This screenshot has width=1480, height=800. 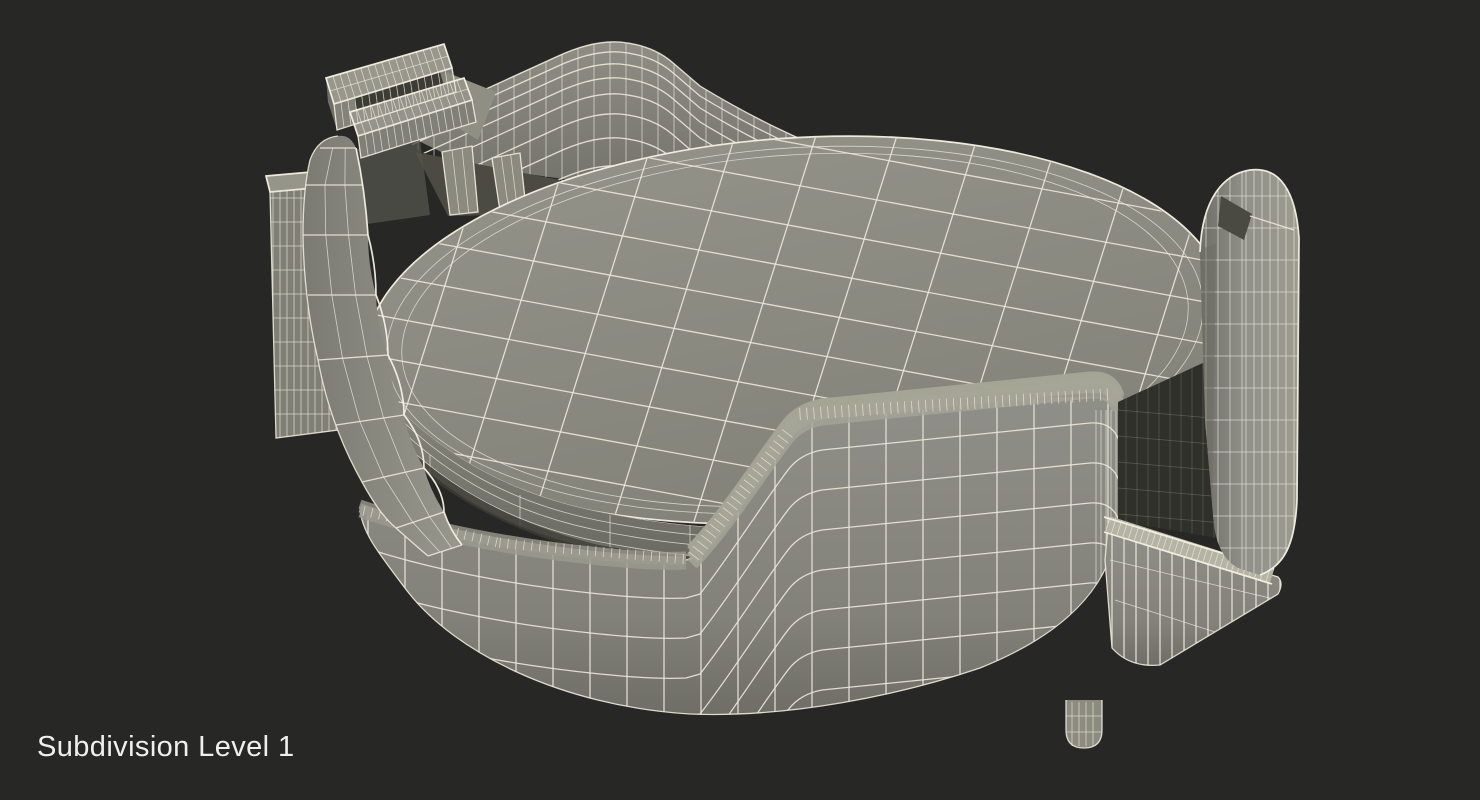 What do you see at coordinates (166, 747) in the screenshot?
I see `subdivision-caption: Subdivision Level 1` at bounding box center [166, 747].